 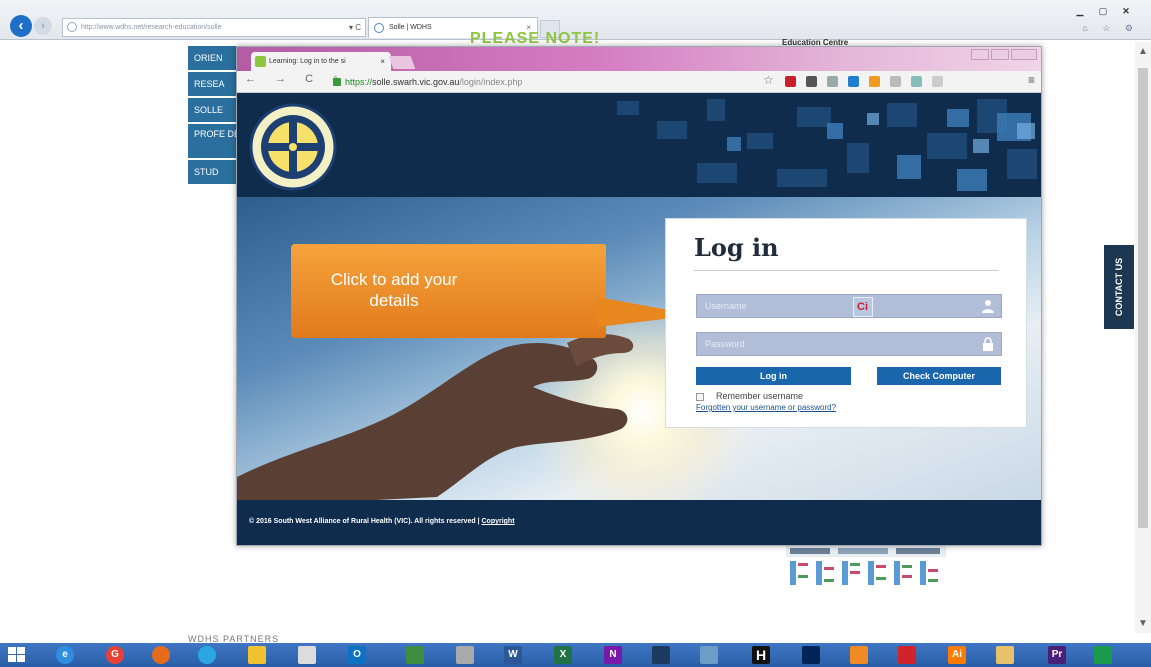 I want to click on menu-icon: ≡, so click(x=1031, y=80).